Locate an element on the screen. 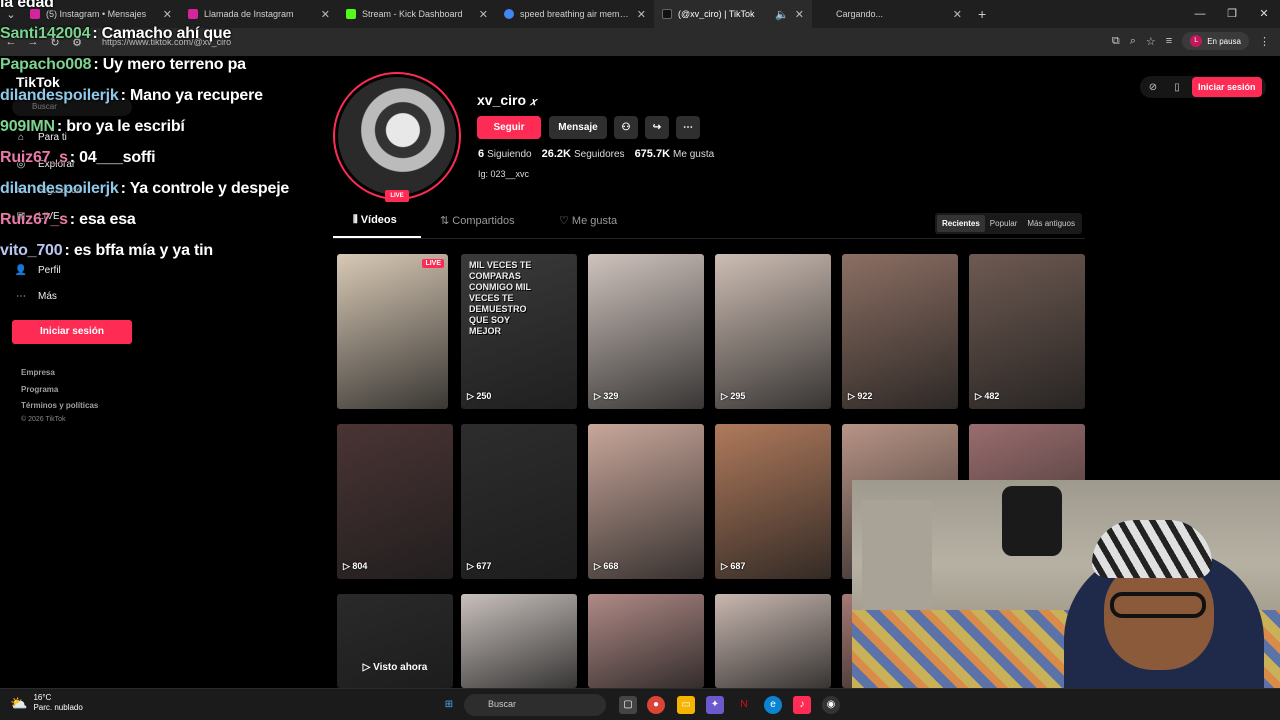  stat-following: 6 Siguiendo is located at coordinates (505, 154).